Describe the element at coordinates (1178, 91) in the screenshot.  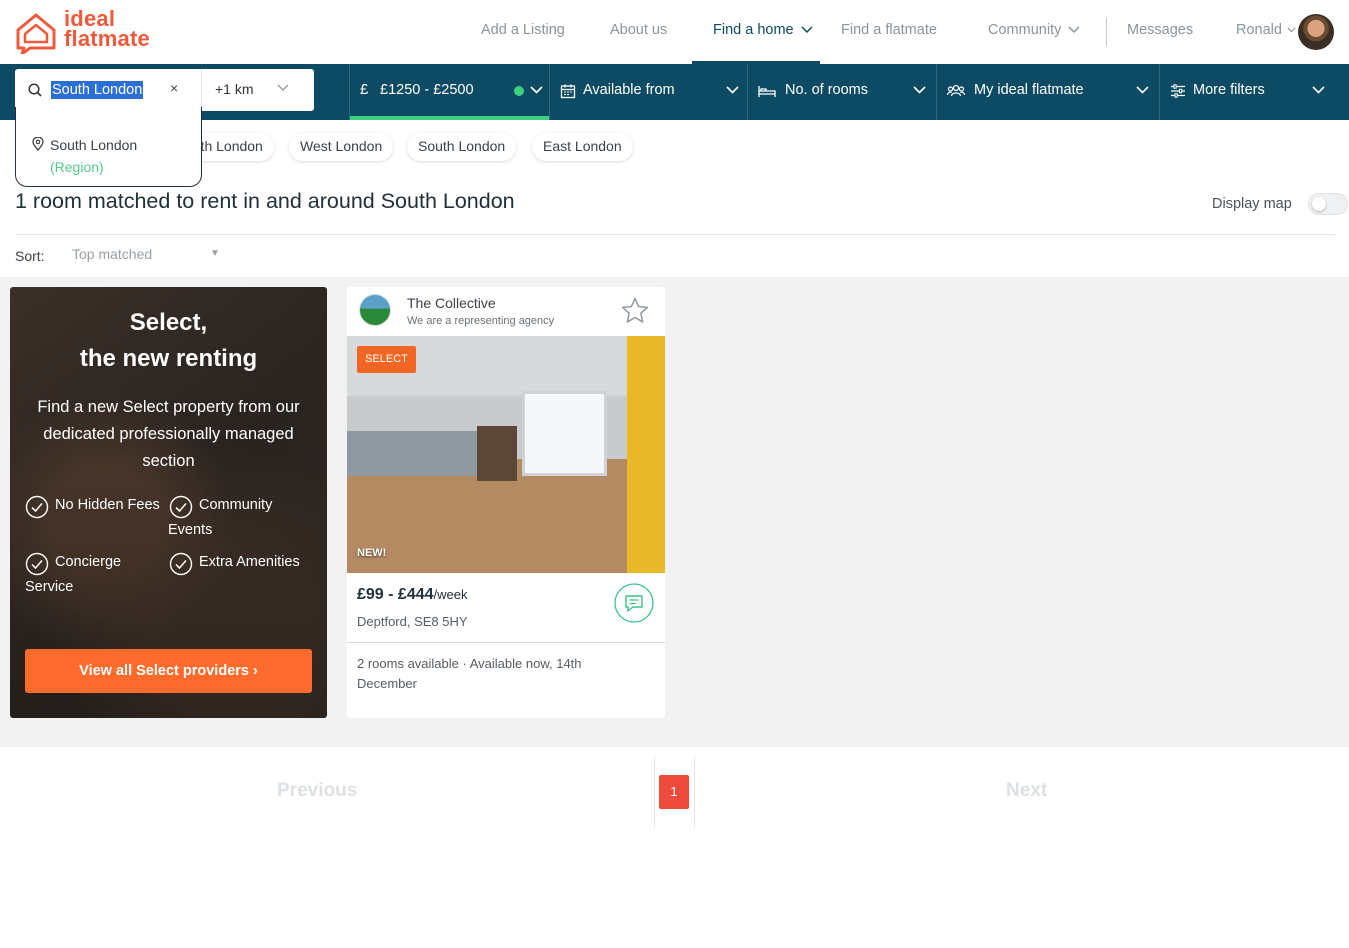
I see `sliders-icon` at that location.